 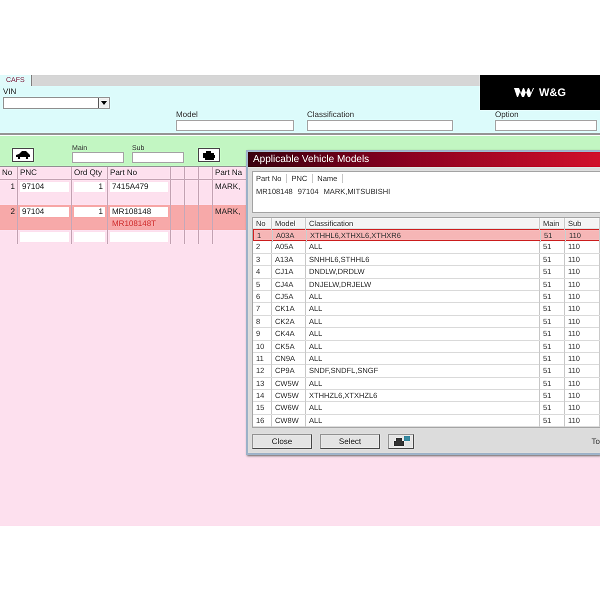 What do you see at coordinates (7, 172) in the screenshot?
I see `column-header: No` at bounding box center [7, 172].